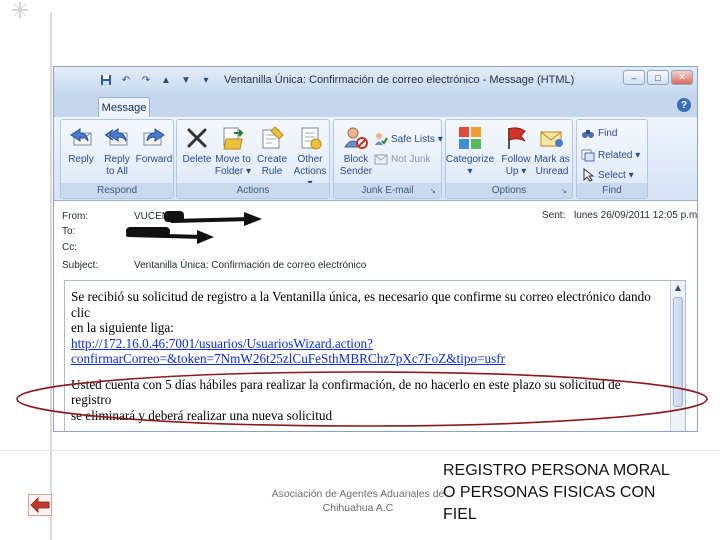  I want to click on delete-icon, so click(197, 138).